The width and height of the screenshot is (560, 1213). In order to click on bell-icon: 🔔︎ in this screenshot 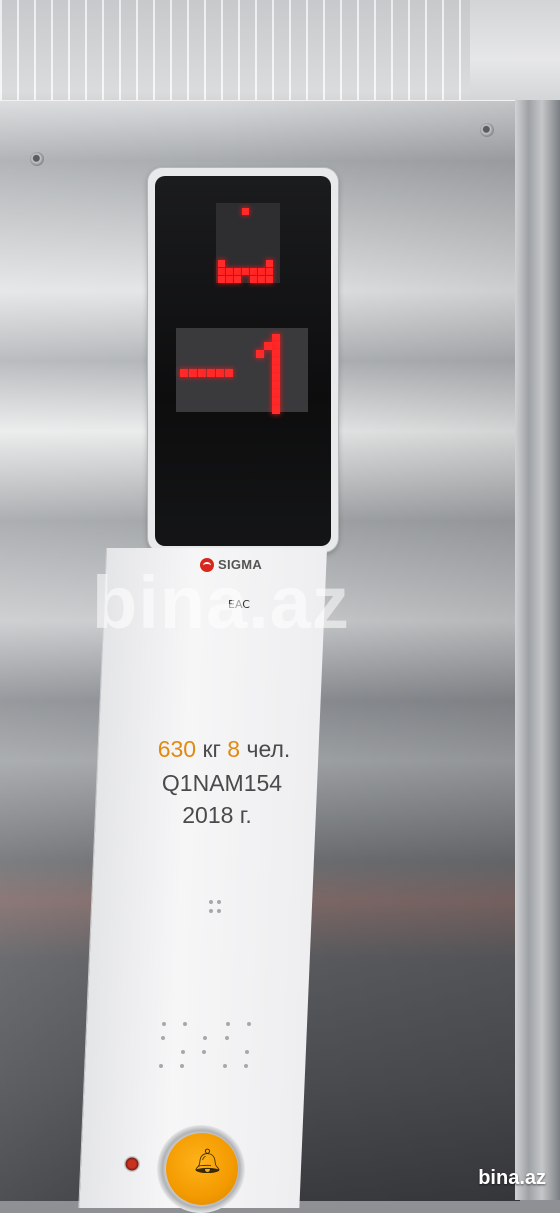, I will do `click(207, 1161)`.